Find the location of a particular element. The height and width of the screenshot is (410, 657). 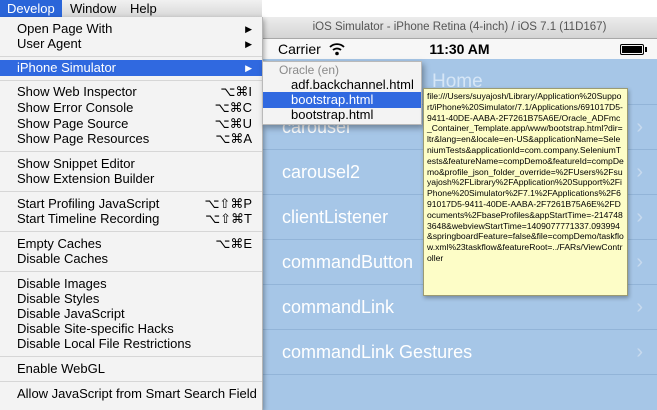

menu-item-label: Empty Caches is located at coordinates (59, 243).